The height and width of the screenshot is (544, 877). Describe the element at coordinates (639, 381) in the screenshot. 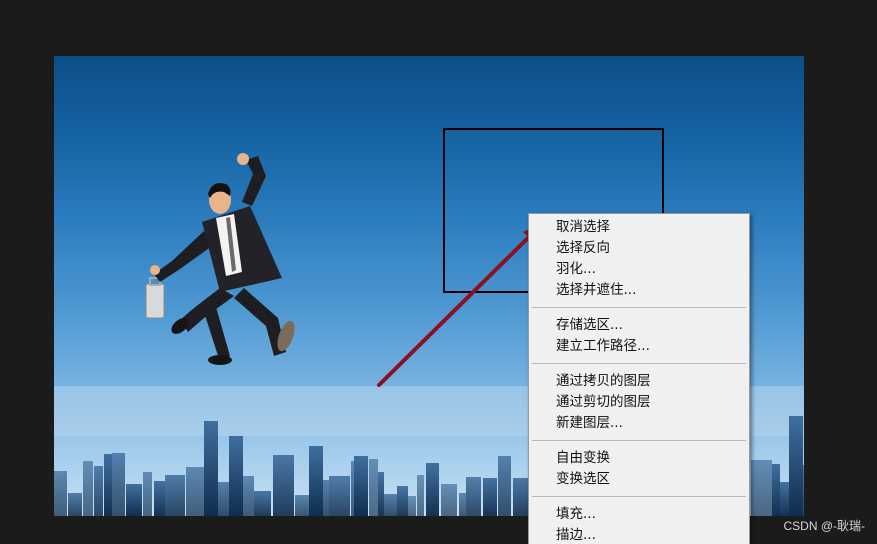

I see `menu-item-layer-via-copy: 通过拷贝的图层` at that location.